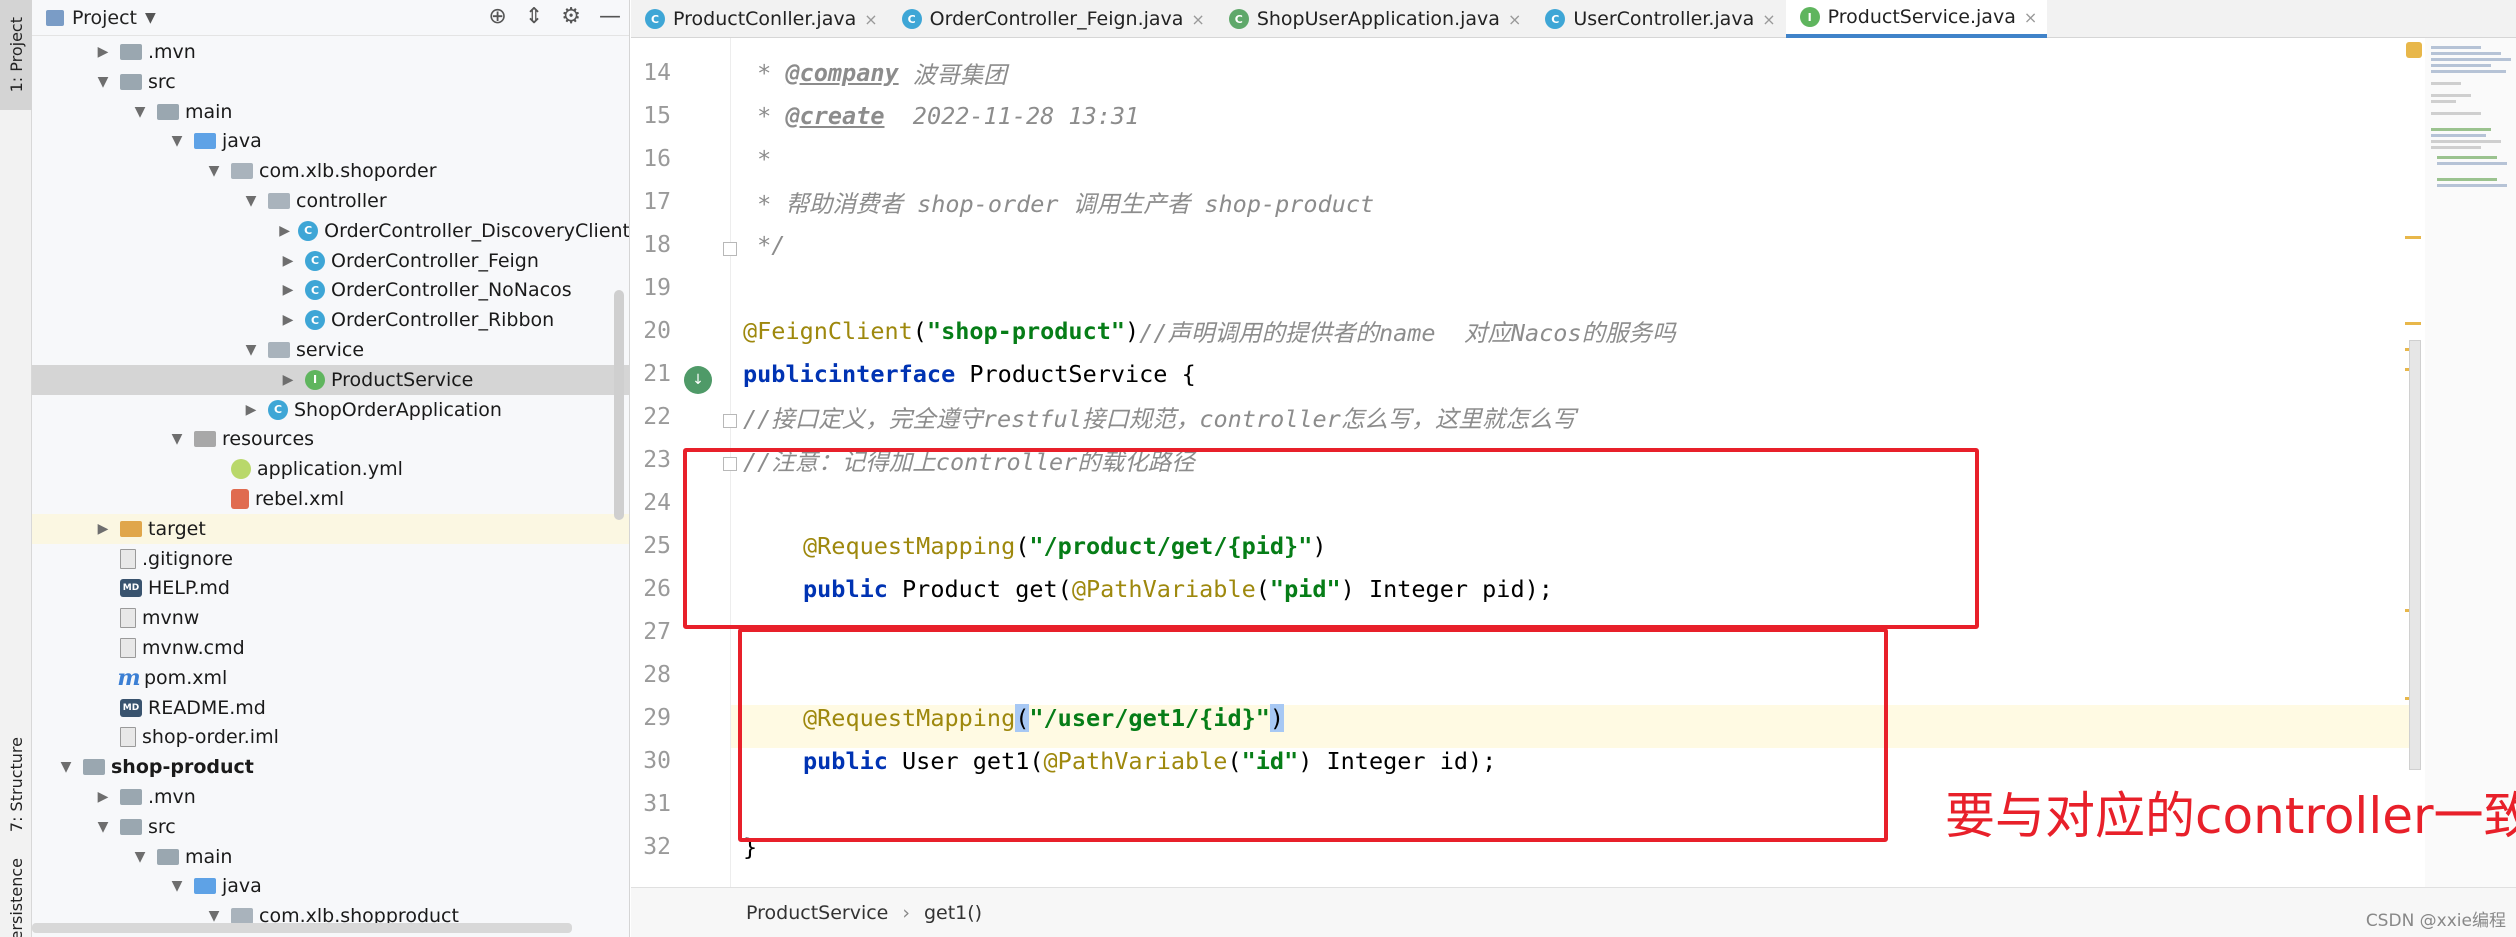 Image resolution: width=2516 pixels, height=937 pixels. I want to click on structure-tool-tab: 7: Structure, so click(16, 785).